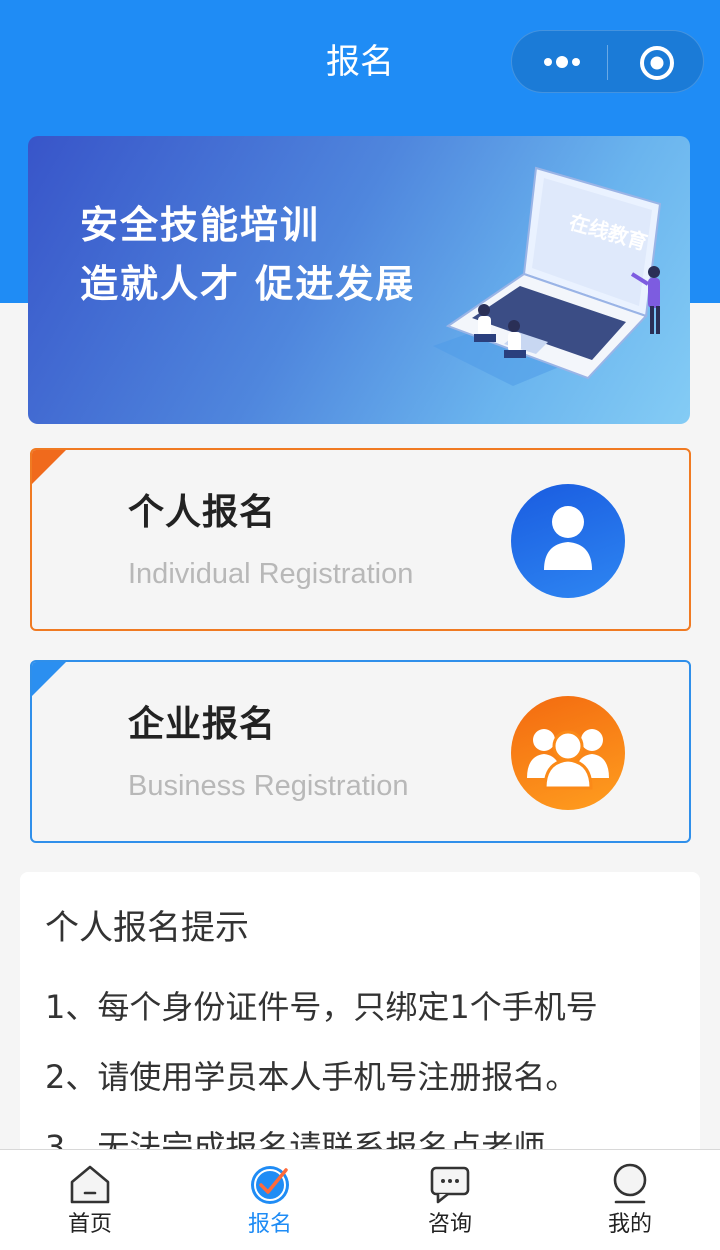 The width and height of the screenshot is (720, 1250). Describe the element at coordinates (90, 1184) in the screenshot. I see `home-icon` at that location.